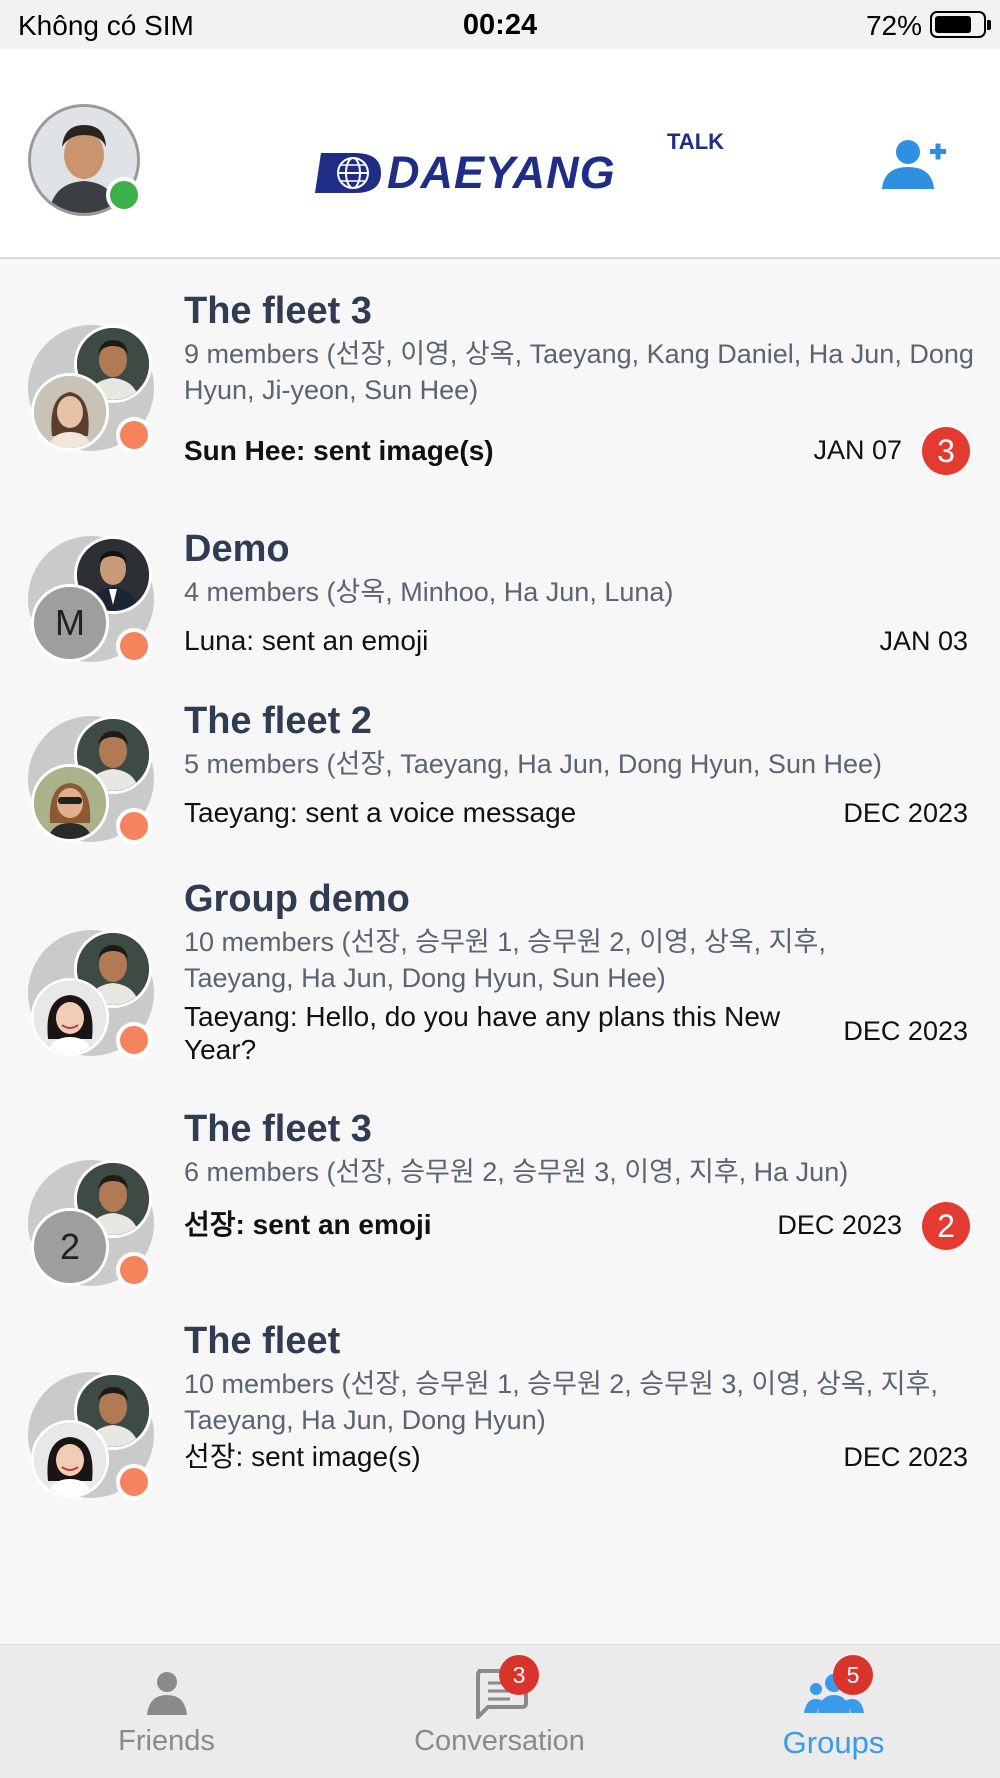  I want to click on person-icon, so click(167, 1693).